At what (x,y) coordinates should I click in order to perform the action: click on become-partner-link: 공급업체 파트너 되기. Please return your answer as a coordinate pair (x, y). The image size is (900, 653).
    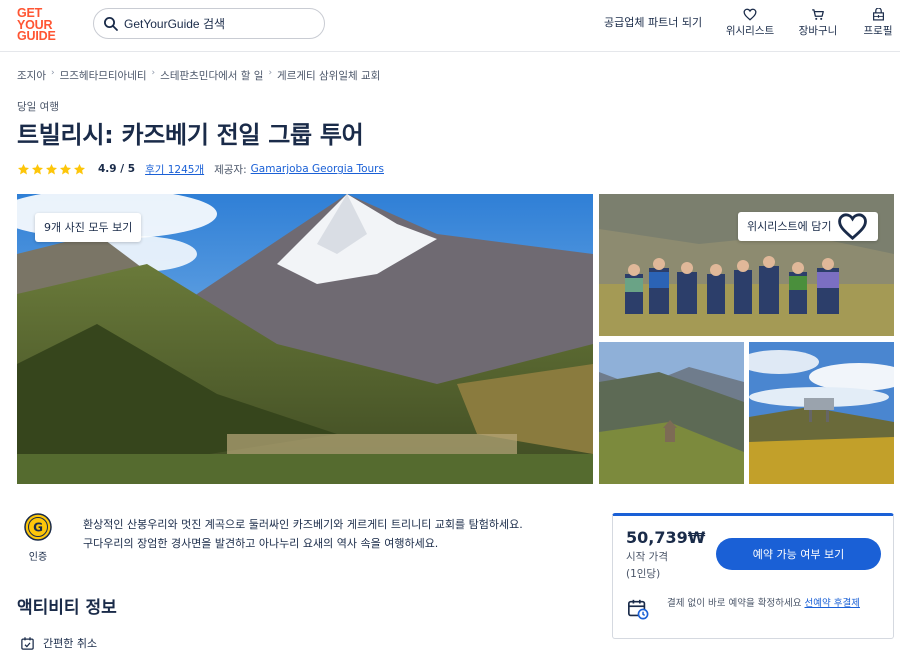
    Looking at the image, I should click on (653, 22).